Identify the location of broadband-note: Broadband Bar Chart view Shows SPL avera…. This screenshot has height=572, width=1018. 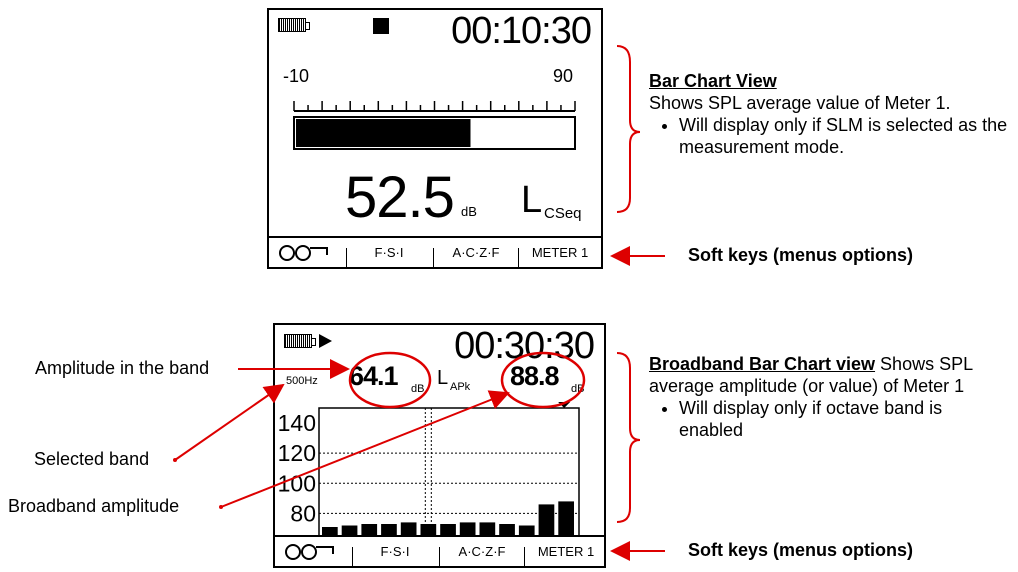
(821, 397).